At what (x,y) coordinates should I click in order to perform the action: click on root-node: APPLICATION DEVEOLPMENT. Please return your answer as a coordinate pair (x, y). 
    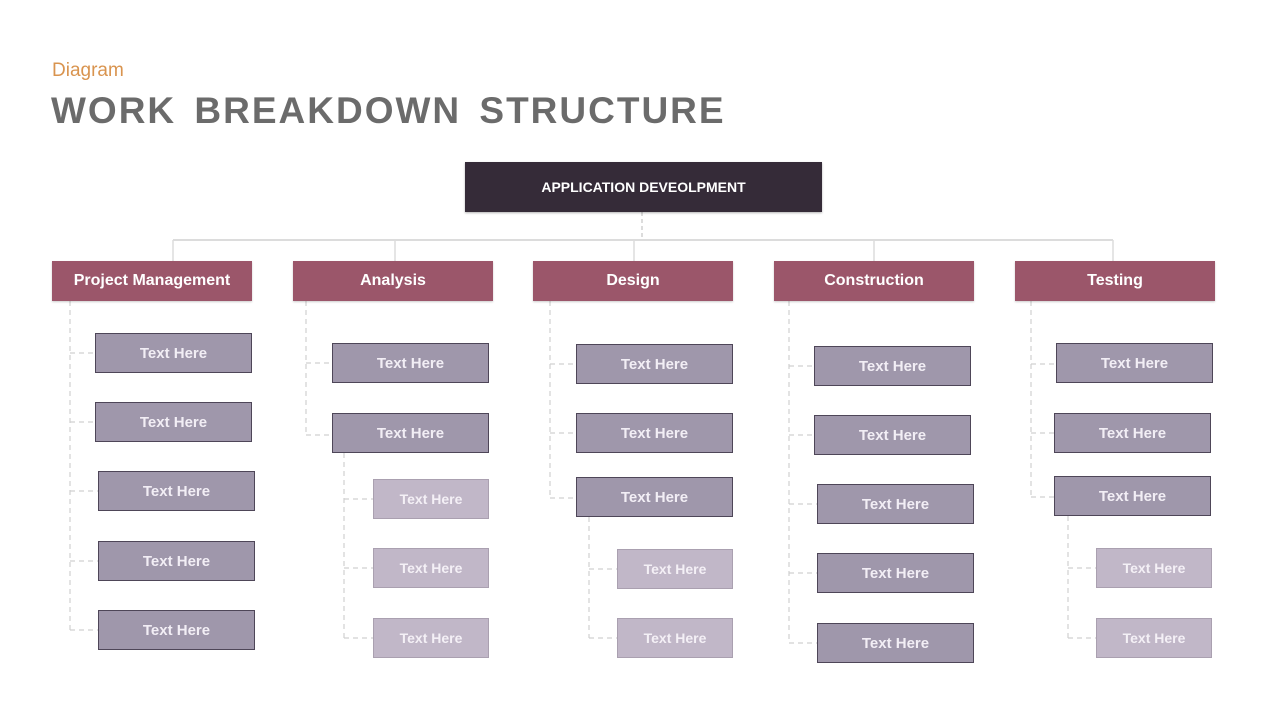
    Looking at the image, I should click on (643, 187).